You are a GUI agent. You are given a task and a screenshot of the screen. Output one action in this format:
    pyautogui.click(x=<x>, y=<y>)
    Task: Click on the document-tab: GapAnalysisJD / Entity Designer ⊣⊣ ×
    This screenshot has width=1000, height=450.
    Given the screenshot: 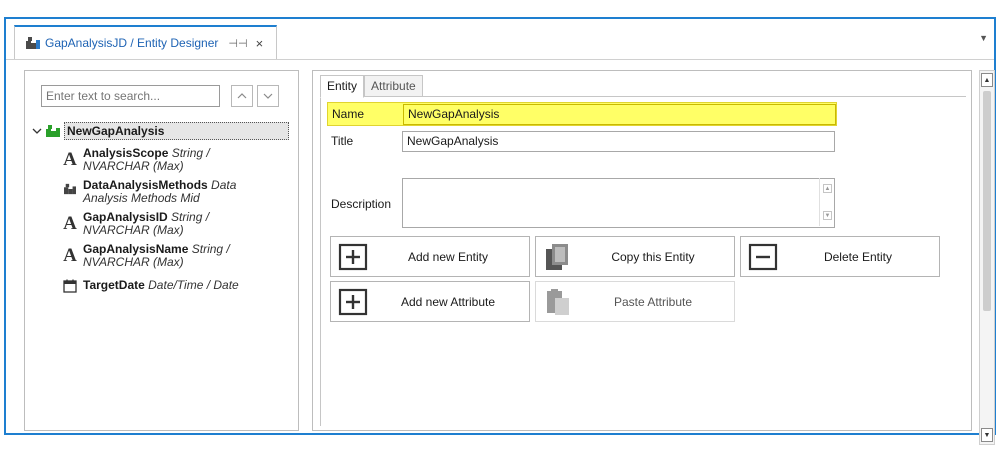 What is the action you would take?
    pyautogui.click(x=145, y=42)
    